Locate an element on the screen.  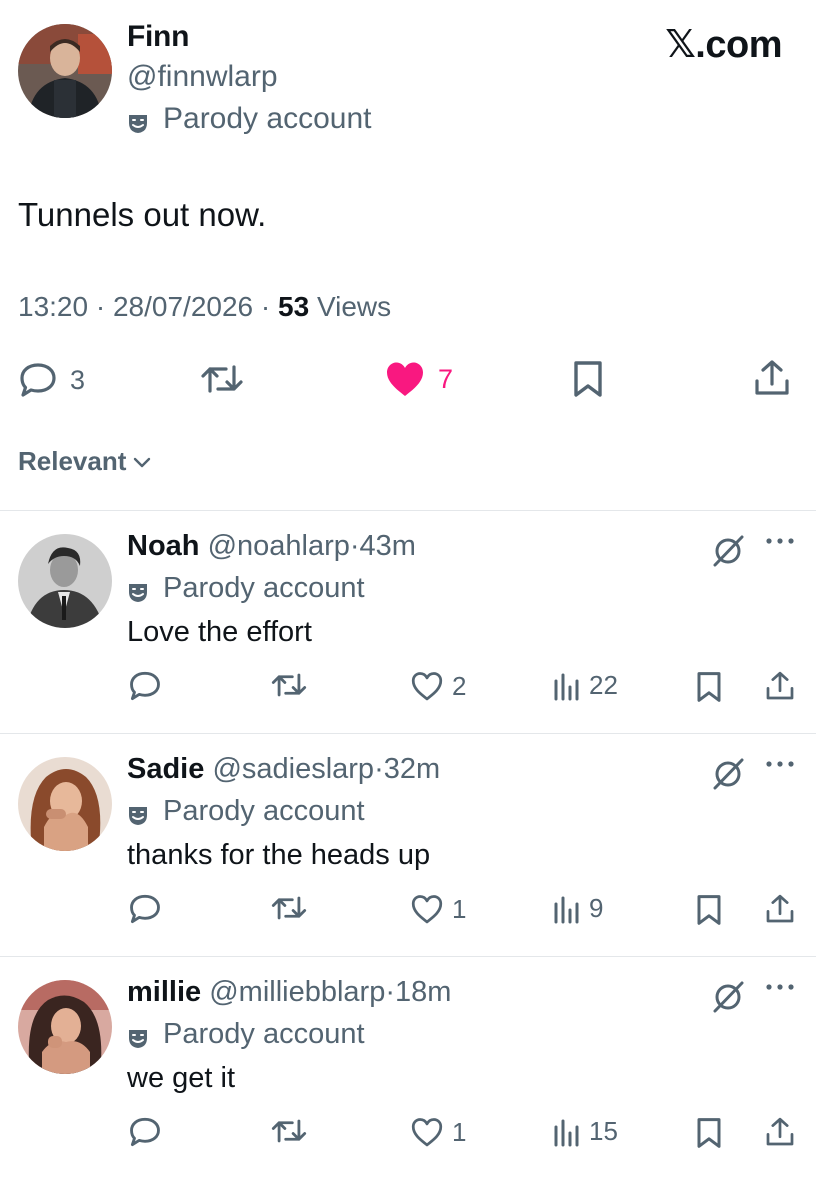
view-count: 22 is located at coordinates (603, 685).